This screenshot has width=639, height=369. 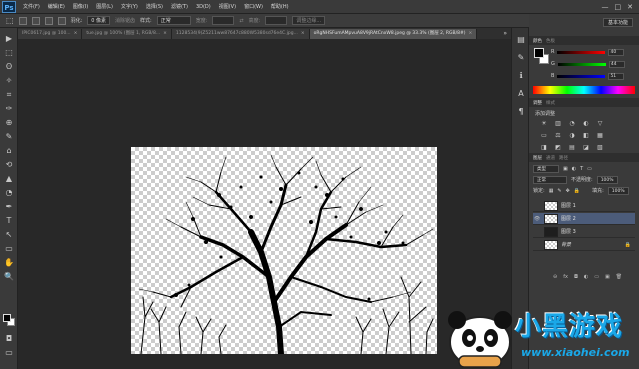 I want to click on blue-slider: B 51, so click(x=594, y=76).